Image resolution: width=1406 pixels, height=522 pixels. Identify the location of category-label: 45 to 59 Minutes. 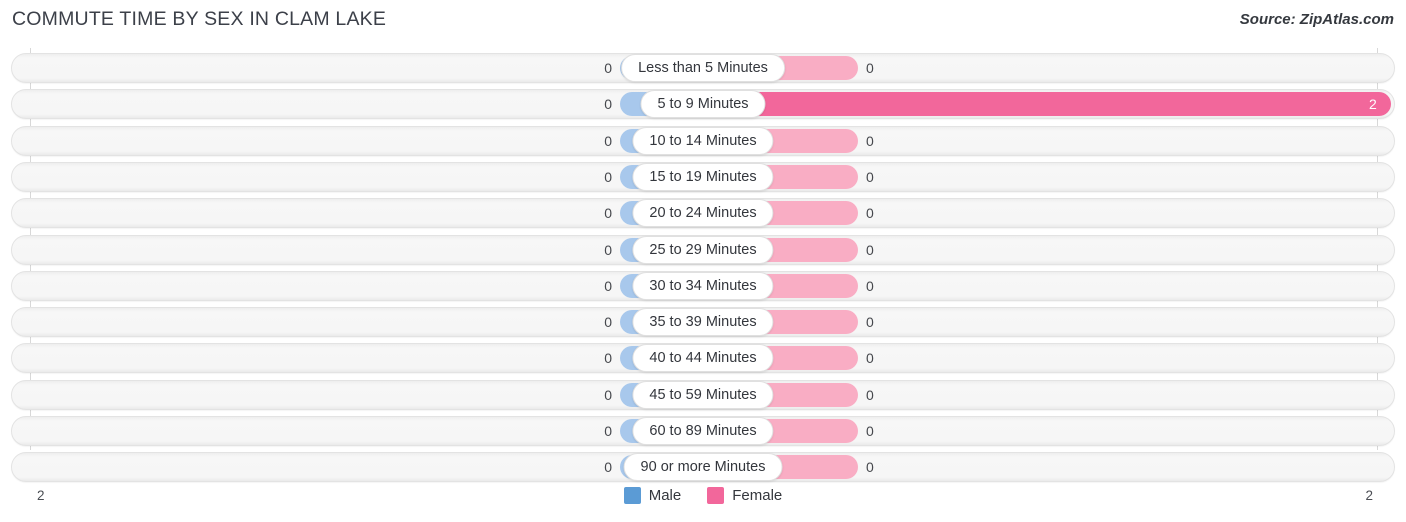
(703, 394).